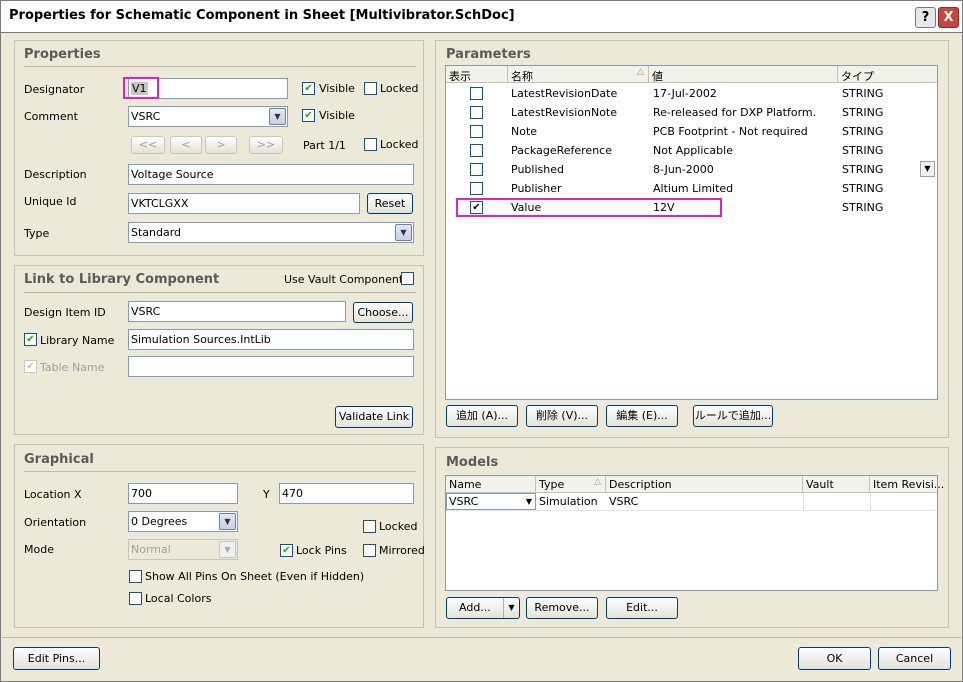  What do you see at coordinates (568, 501) in the screenshot?
I see `model-type-value: Simulation` at bounding box center [568, 501].